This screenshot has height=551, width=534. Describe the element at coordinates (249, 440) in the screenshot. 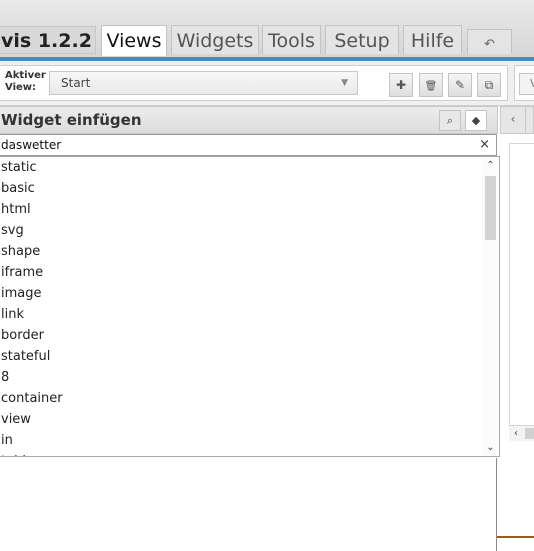

I see `list-item: in` at that location.